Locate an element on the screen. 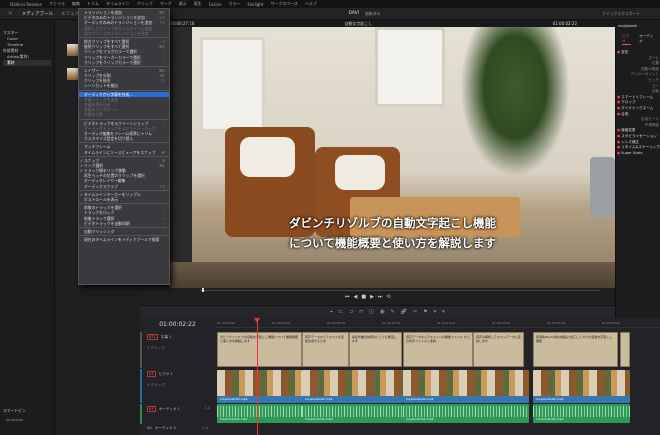 The image size is (660, 435). menubar-item: トリム is located at coordinates (93, 4).